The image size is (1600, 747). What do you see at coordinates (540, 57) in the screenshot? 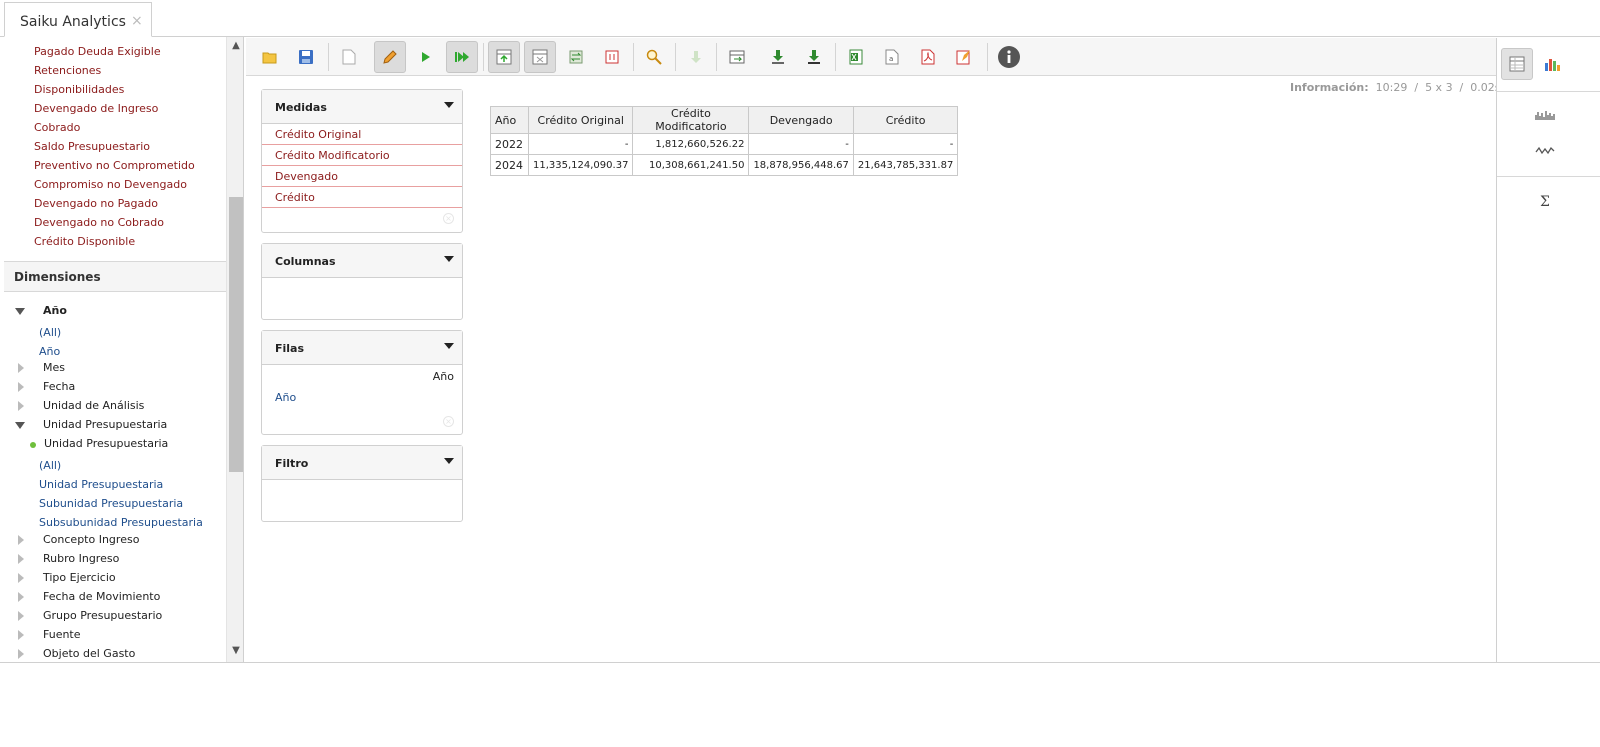
I see `toggle-sidebar-button` at bounding box center [540, 57].